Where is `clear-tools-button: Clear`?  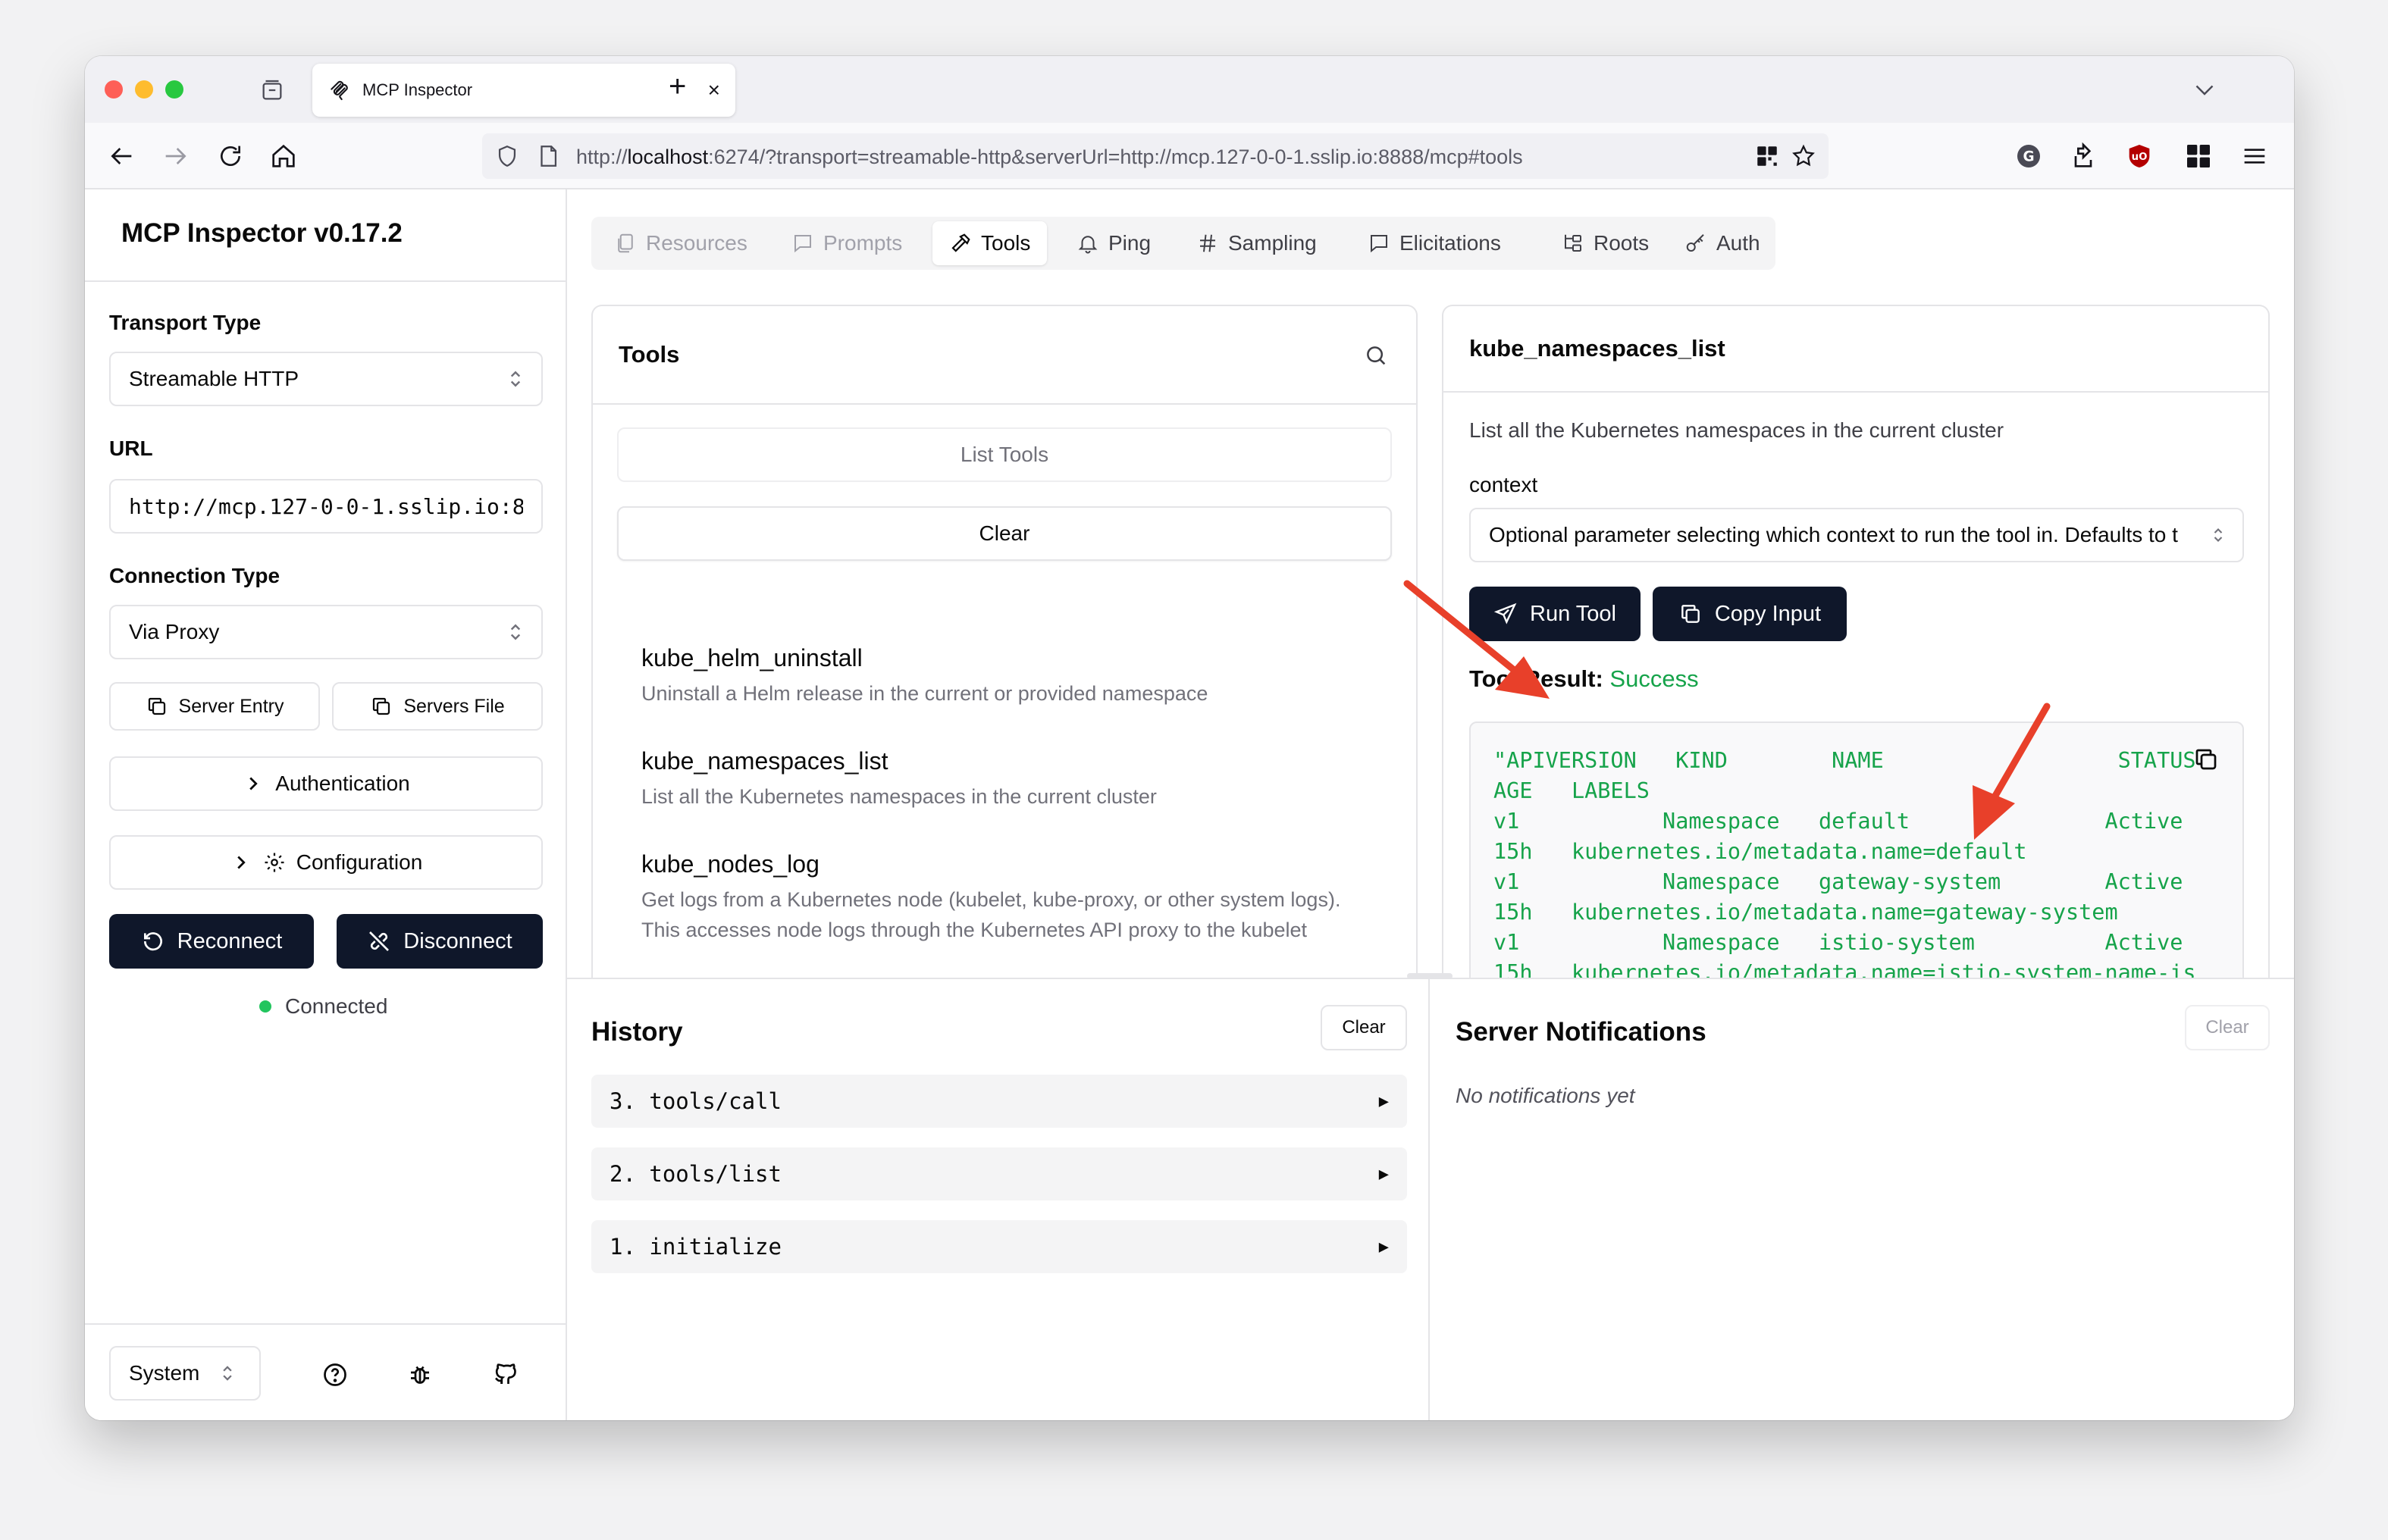 clear-tools-button: Clear is located at coordinates (1004, 533).